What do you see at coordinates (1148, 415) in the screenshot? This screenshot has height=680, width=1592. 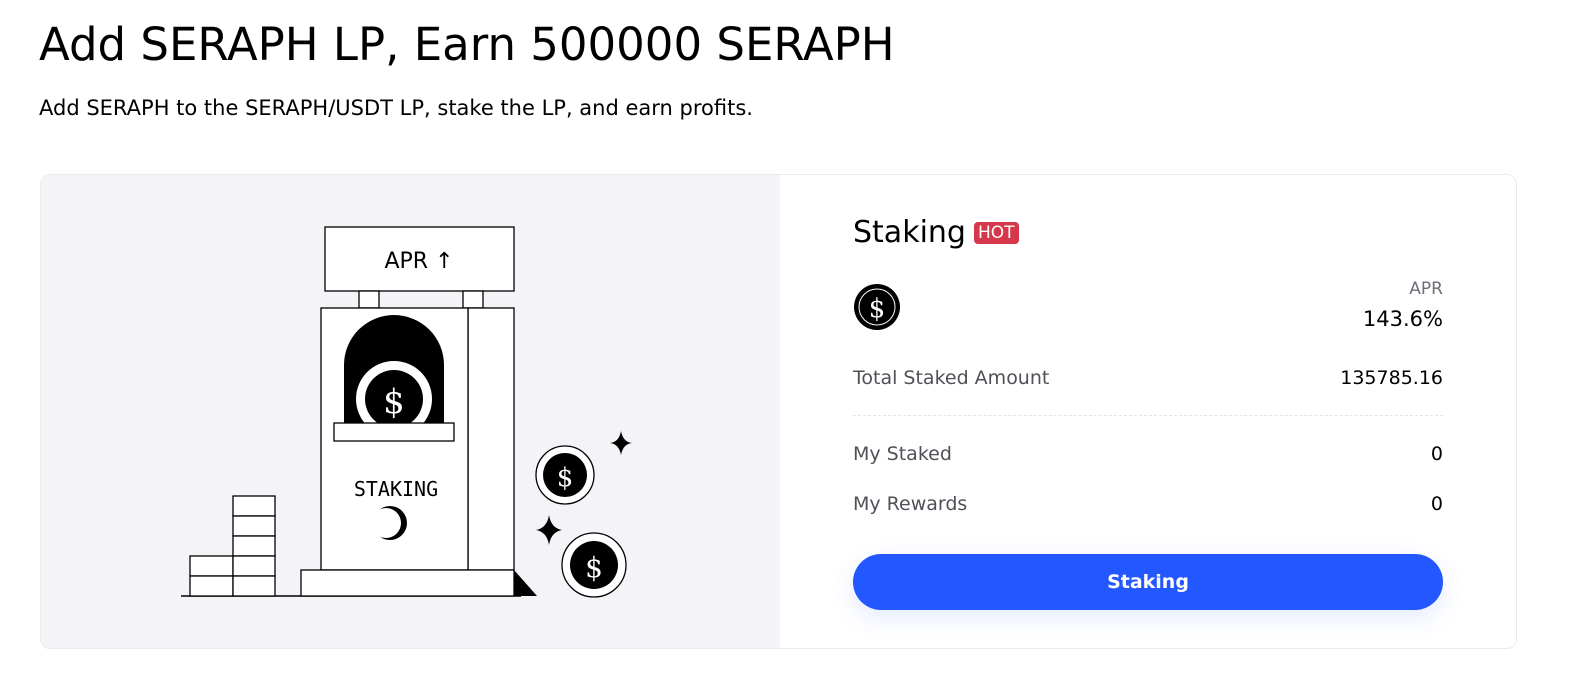 I see `divider` at bounding box center [1148, 415].